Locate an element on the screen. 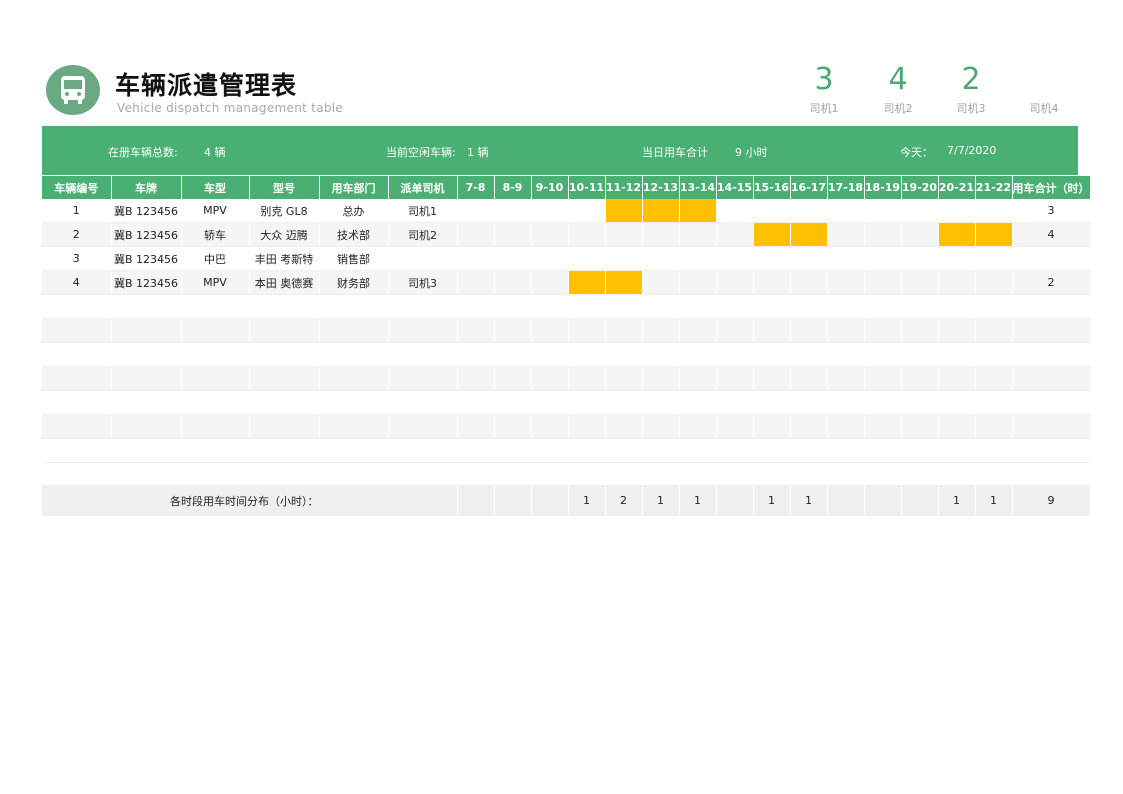 Image resolution: width=1123 pixels, height=794 pixels. table-cell: 司机2 is located at coordinates (423, 234).